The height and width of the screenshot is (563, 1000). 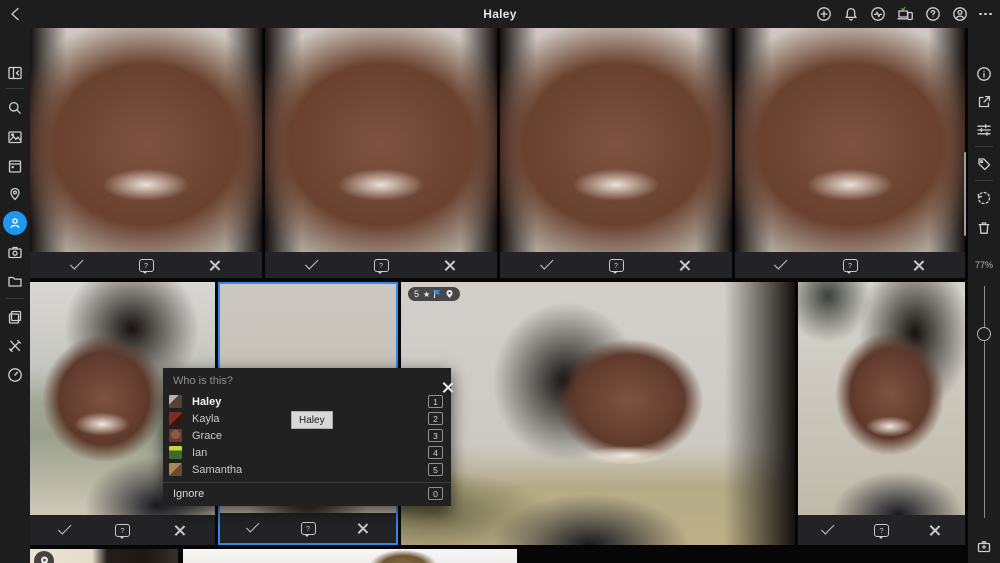 What do you see at coordinates (15, 108) in the screenshot?
I see `search-icon` at bounding box center [15, 108].